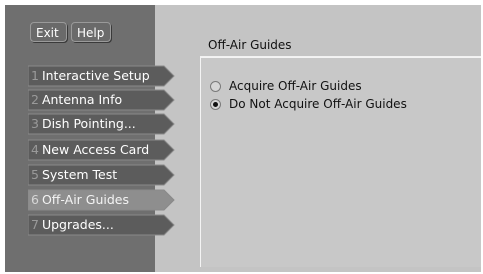  I want to click on menu-item-label: Interactive Setup, so click(95, 75).